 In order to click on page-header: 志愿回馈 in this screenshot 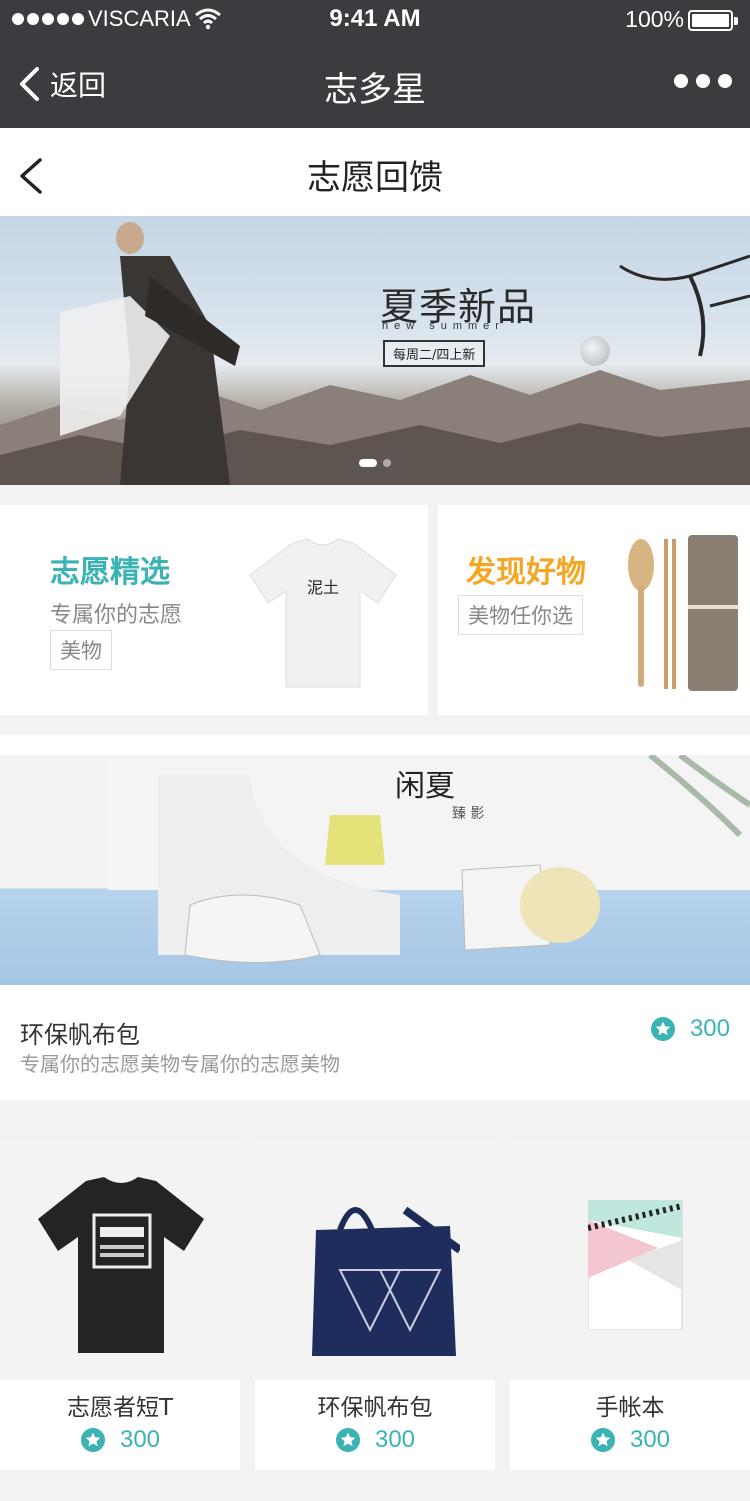, I will do `click(375, 172)`.